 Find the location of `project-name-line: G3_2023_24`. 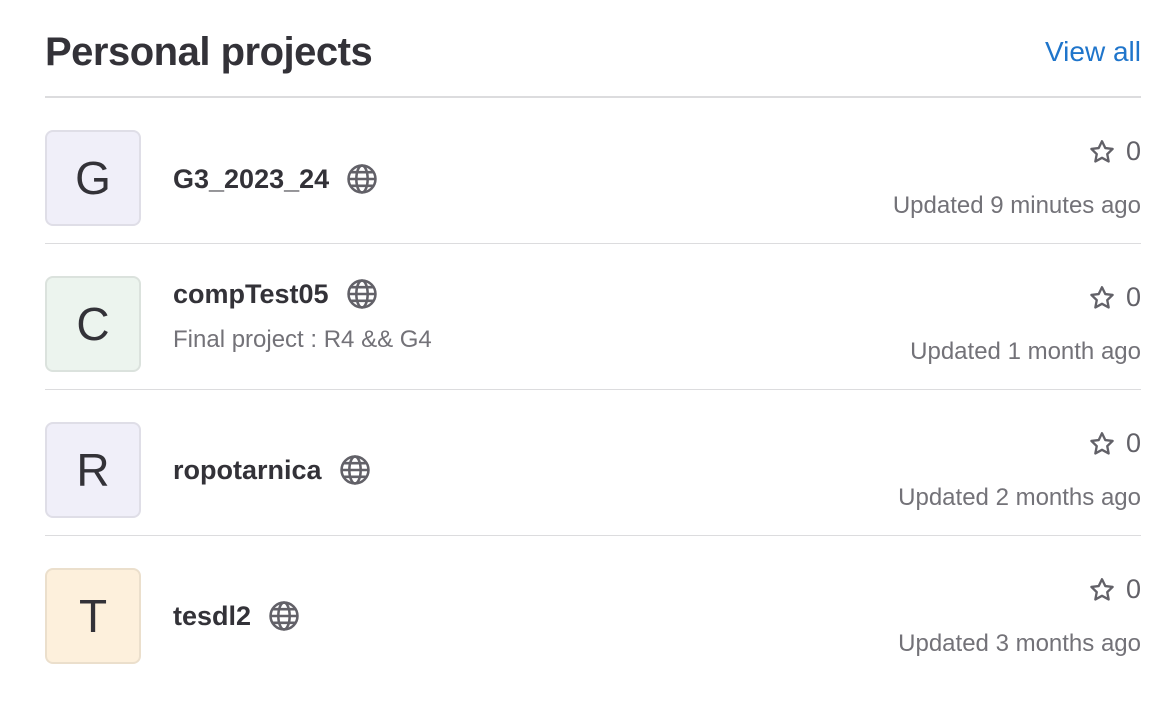

project-name-line: G3_2023_24 is located at coordinates (276, 179).